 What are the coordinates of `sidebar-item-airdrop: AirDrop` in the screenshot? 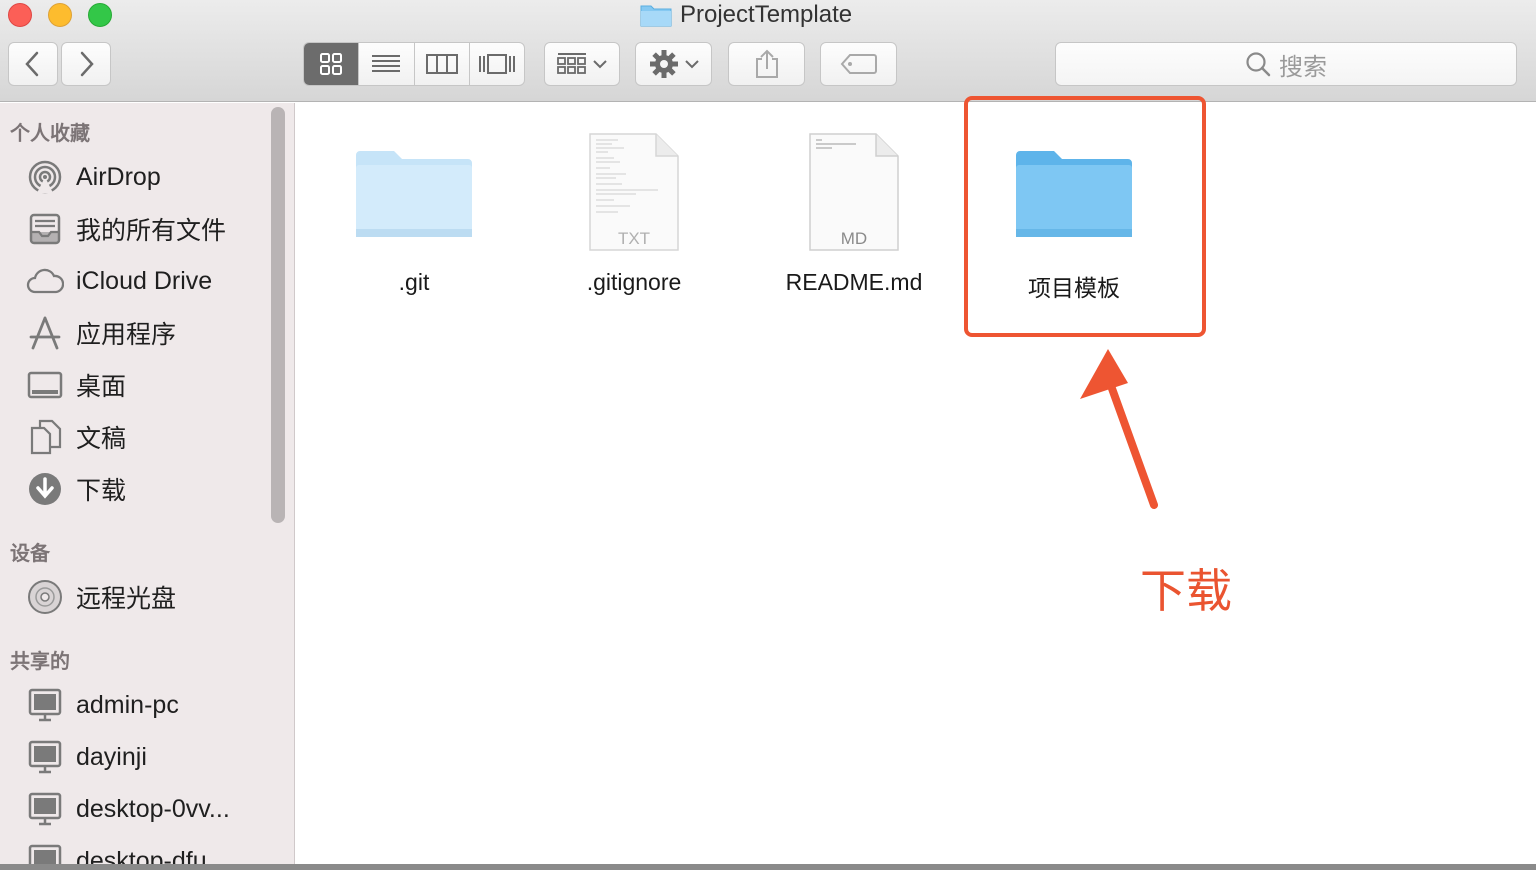 It's located at (93, 177).